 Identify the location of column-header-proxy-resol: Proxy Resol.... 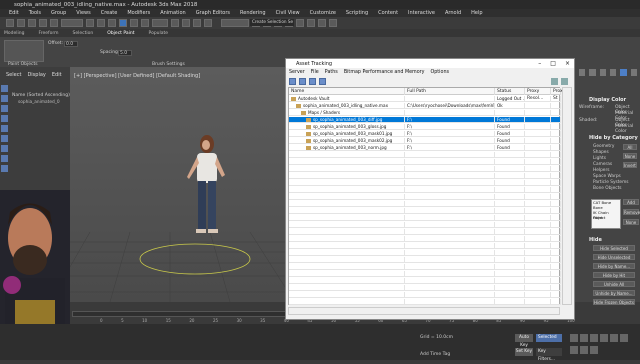
(538, 94).